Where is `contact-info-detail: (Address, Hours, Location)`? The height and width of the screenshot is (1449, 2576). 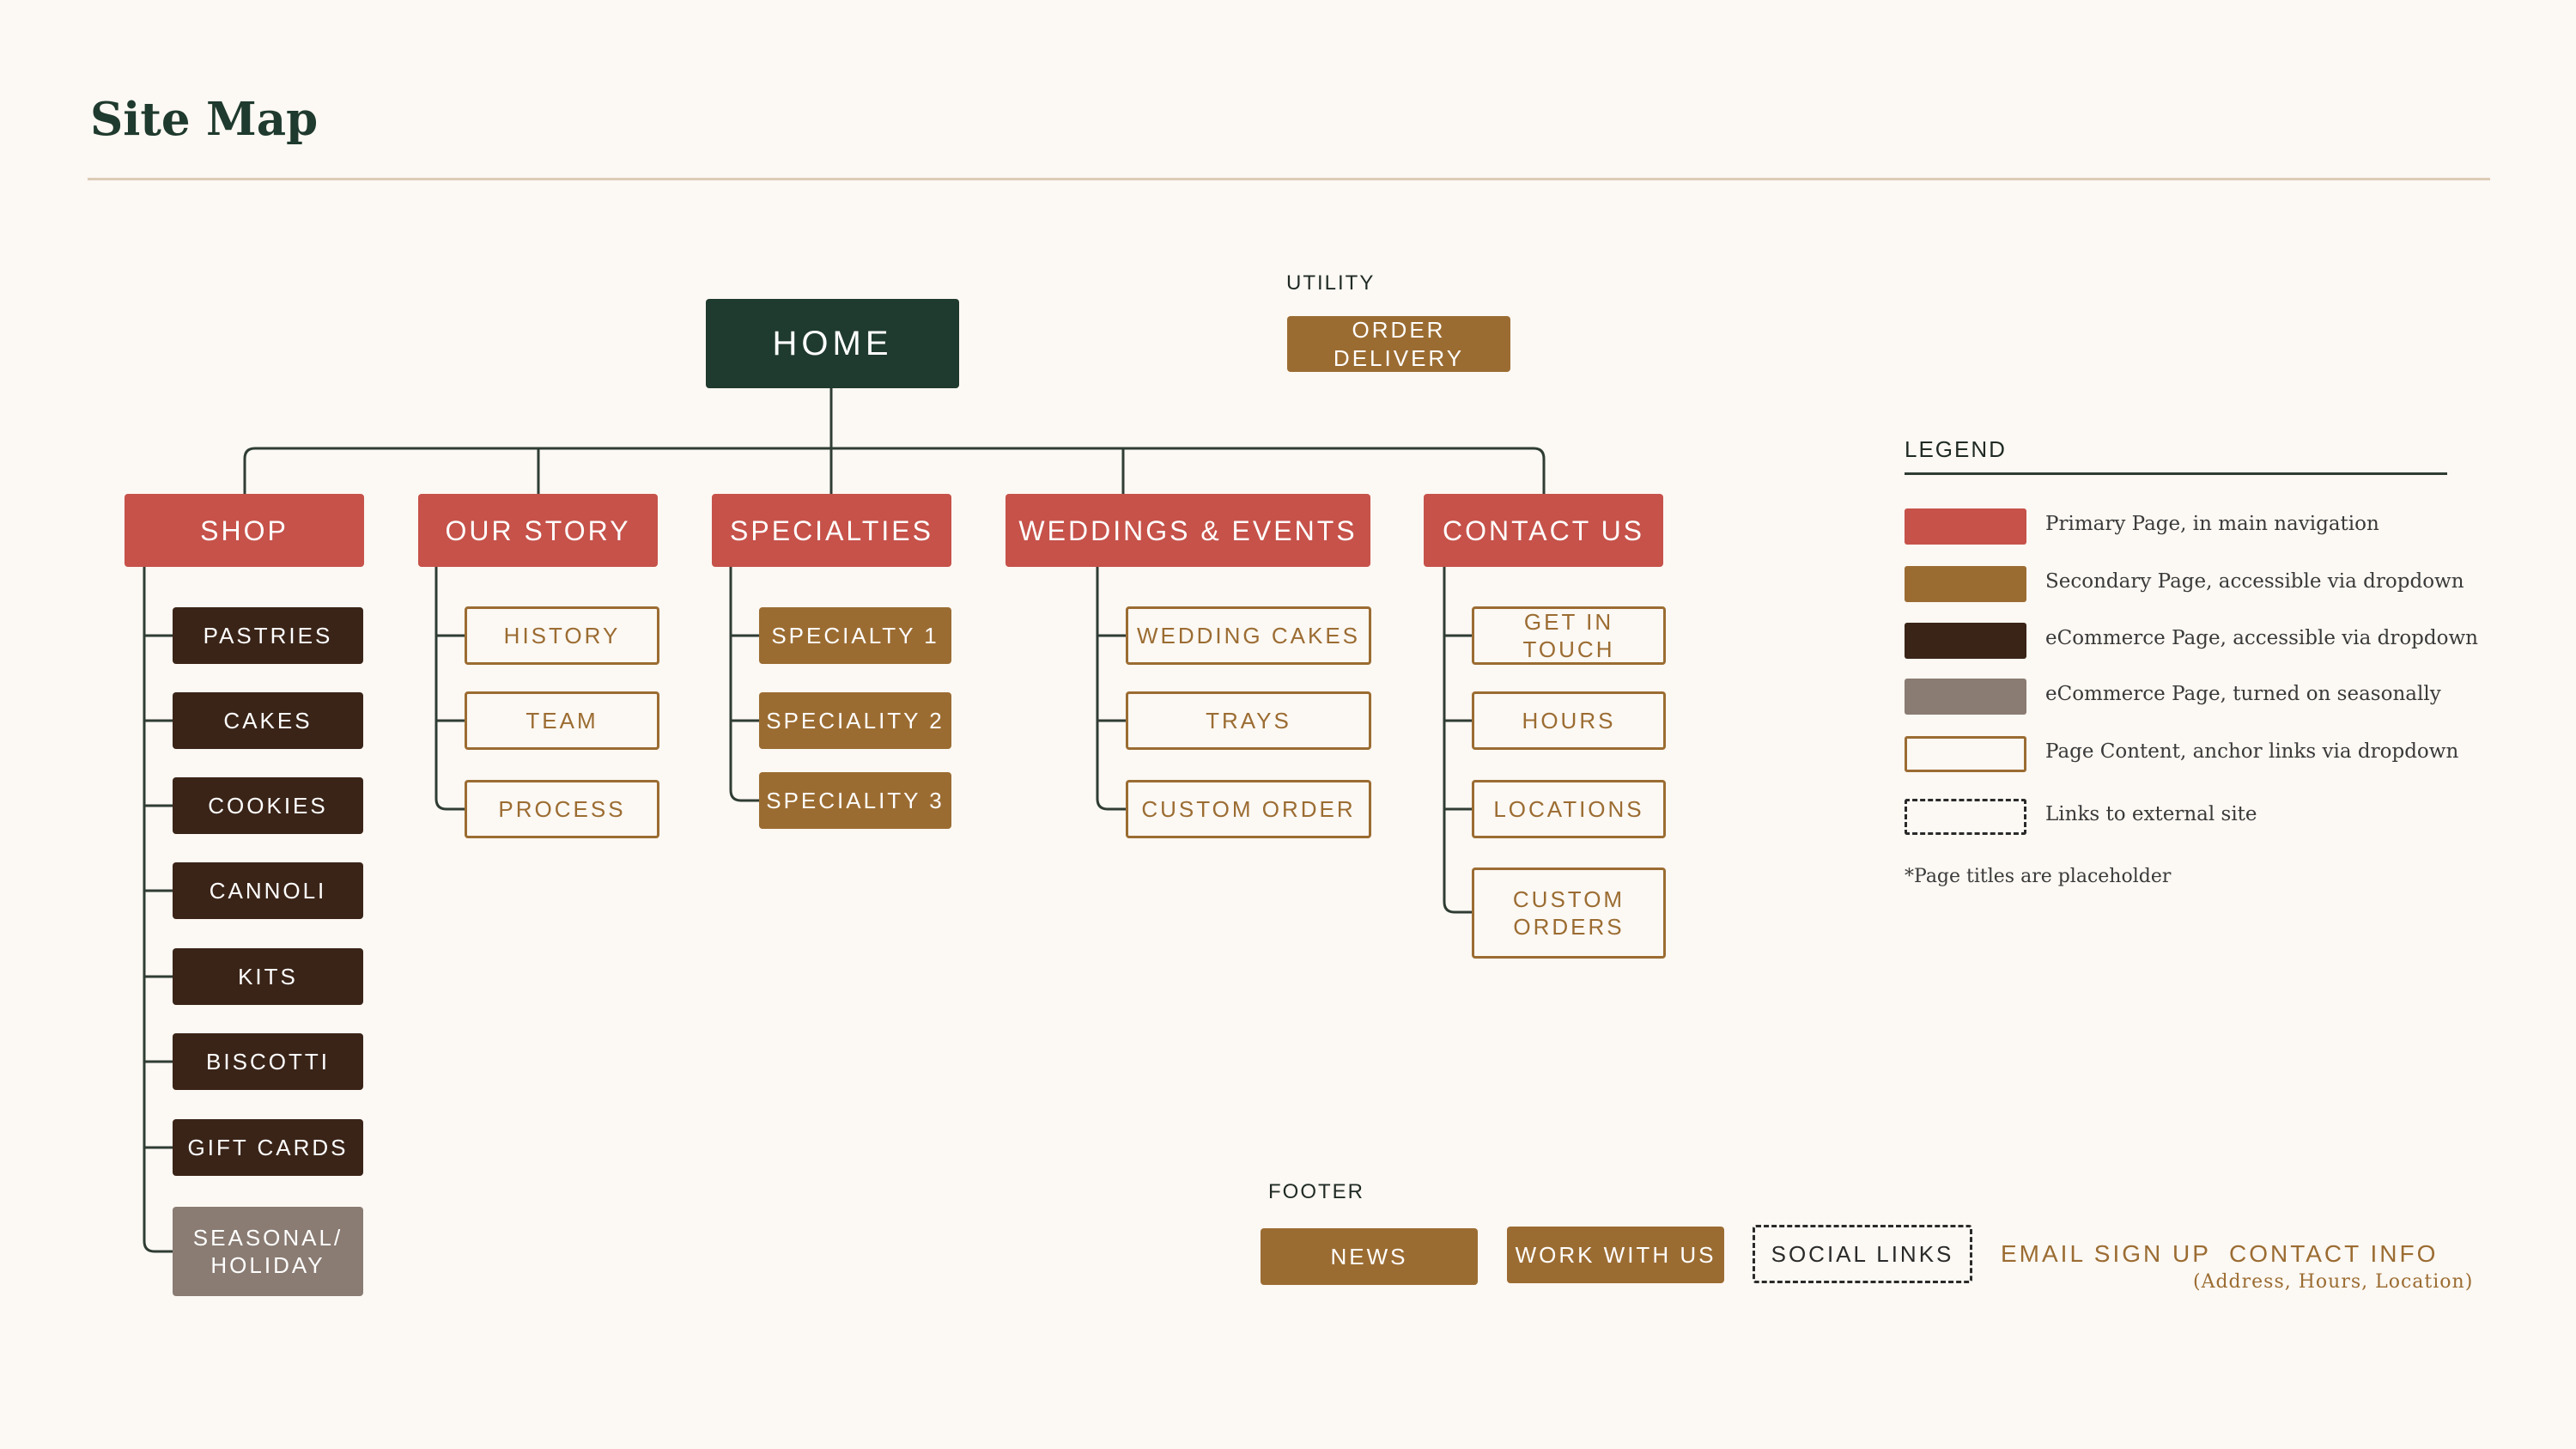 contact-info-detail: (Address, Hours, Location) is located at coordinates (2333, 1282).